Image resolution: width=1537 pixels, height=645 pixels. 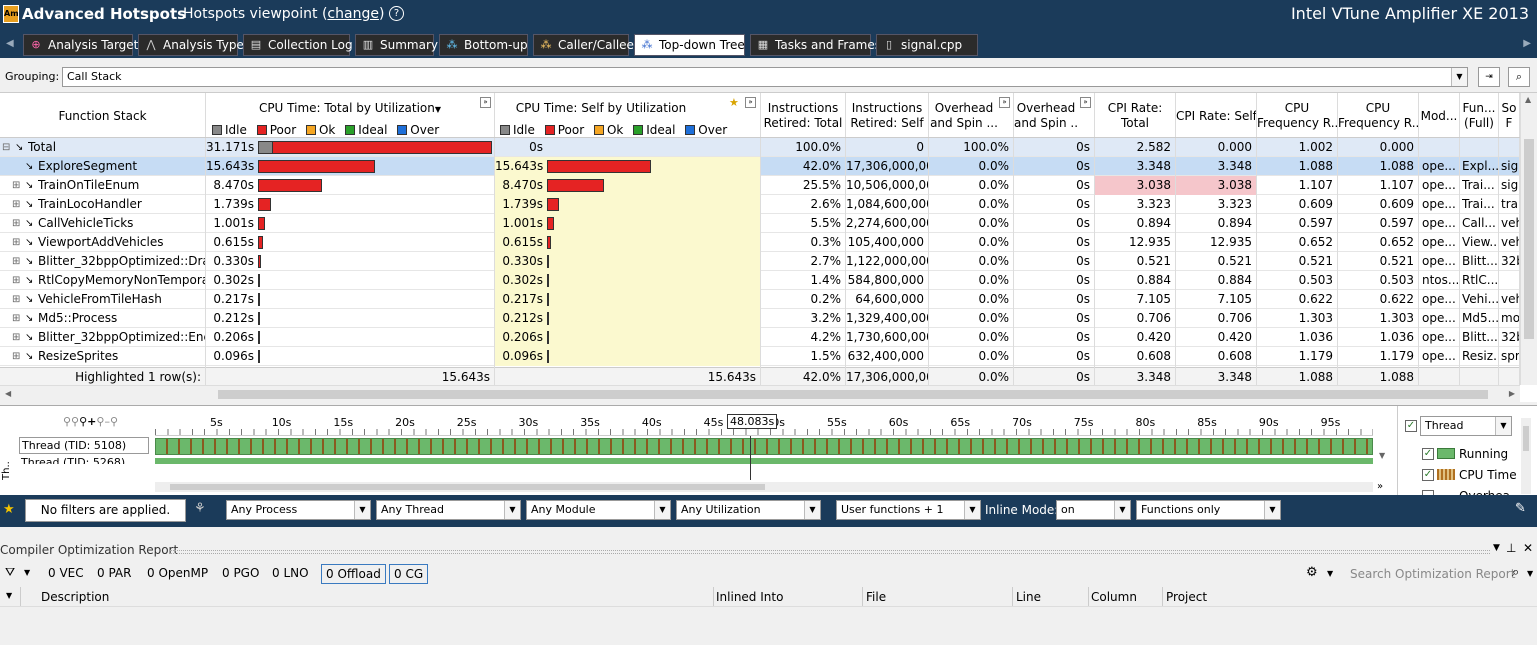 What do you see at coordinates (350, 109) in the screenshot?
I see `header-cpu-total: CPU Time: Total by Utilization▼` at bounding box center [350, 109].